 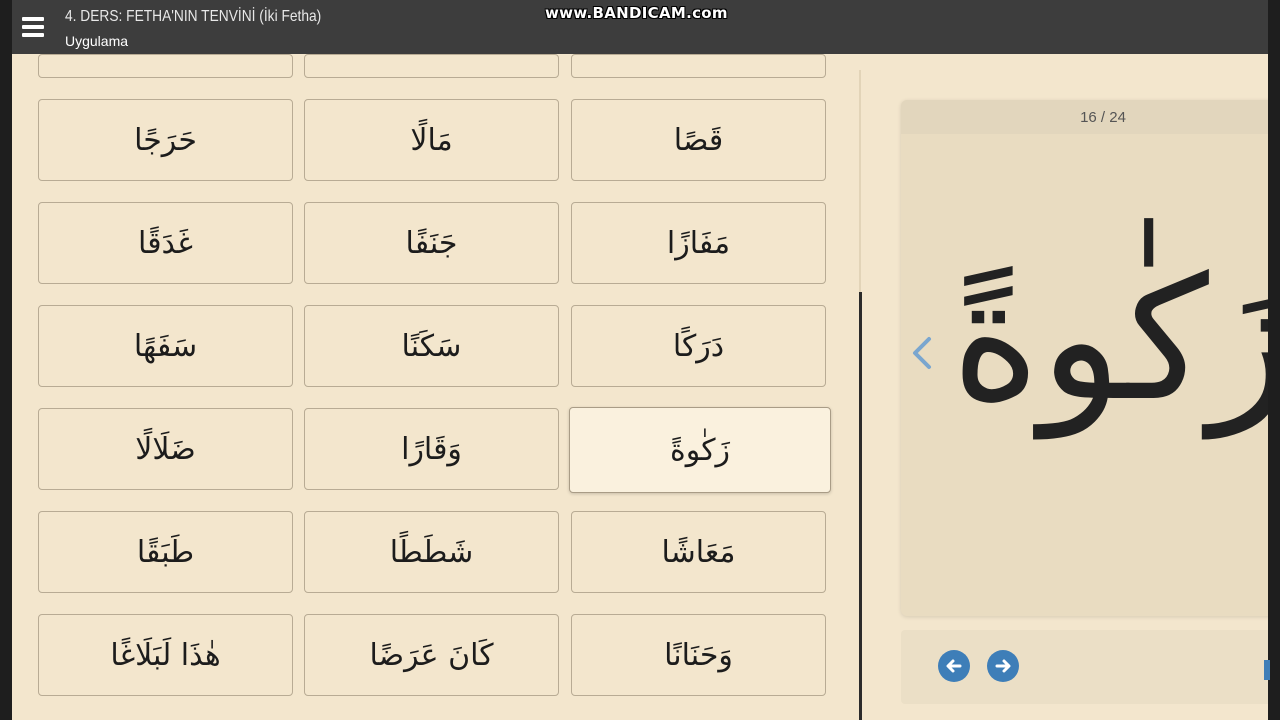 What do you see at coordinates (431, 243) in the screenshot?
I see `word-card: جَنَفًا` at bounding box center [431, 243].